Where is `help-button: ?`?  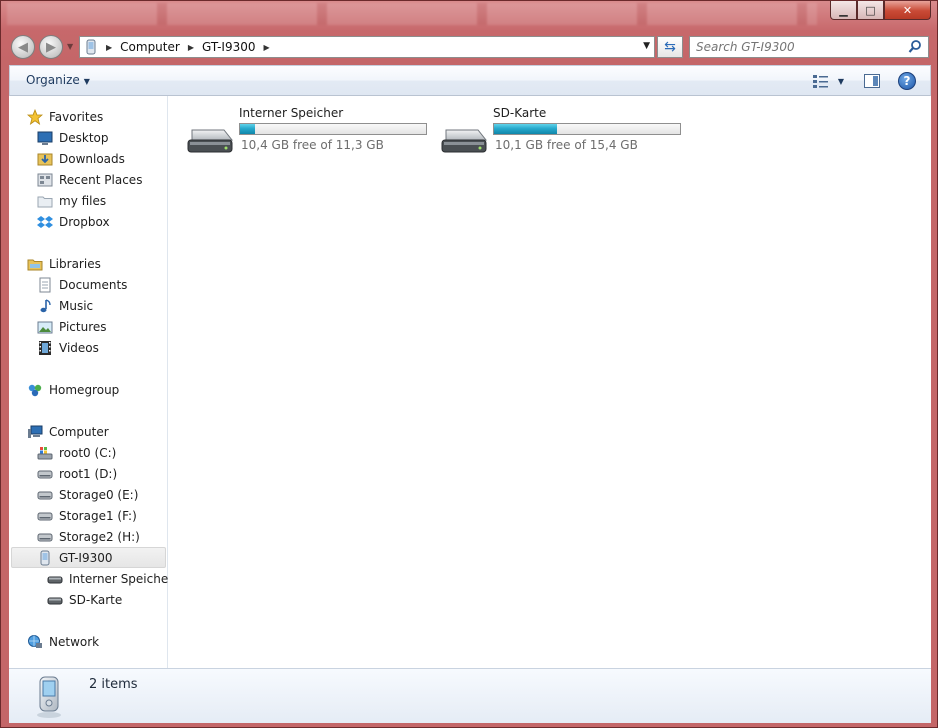
help-button: ? is located at coordinates (907, 81).